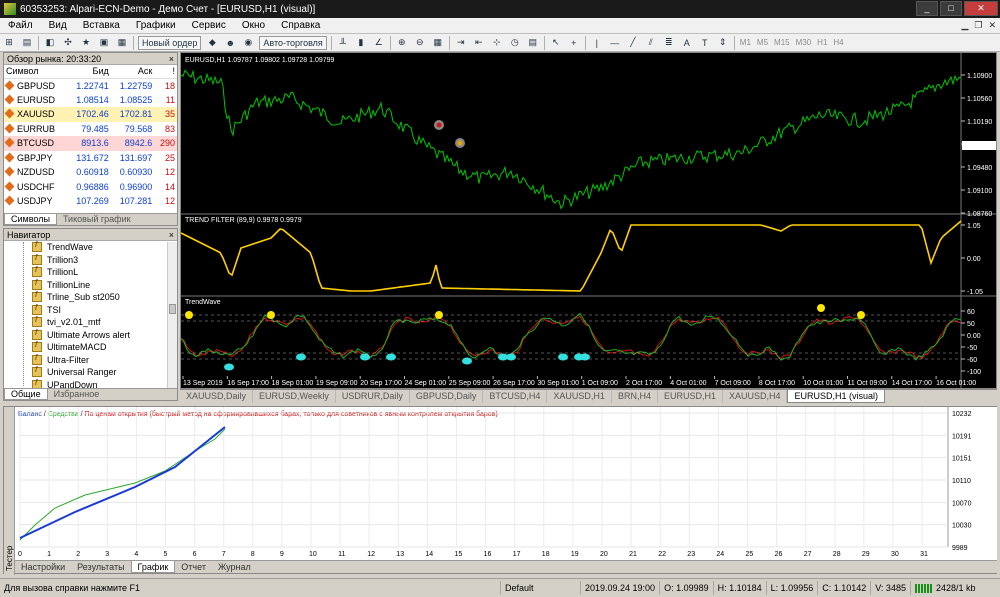 The width and height of the screenshot is (1000, 597). Describe the element at coordinates (951, 8) in the screenshot. I see `maximize-button: □` at that location.